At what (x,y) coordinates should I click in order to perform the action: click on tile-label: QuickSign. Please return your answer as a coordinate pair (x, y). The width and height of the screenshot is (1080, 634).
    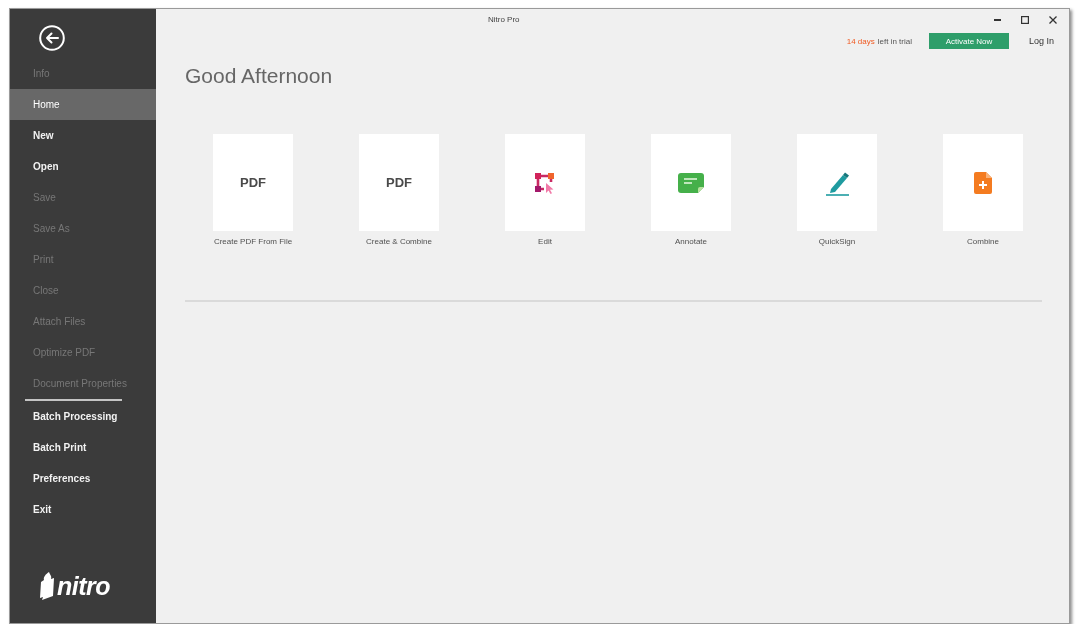
    Looking at the image, I should click on (837, 242).